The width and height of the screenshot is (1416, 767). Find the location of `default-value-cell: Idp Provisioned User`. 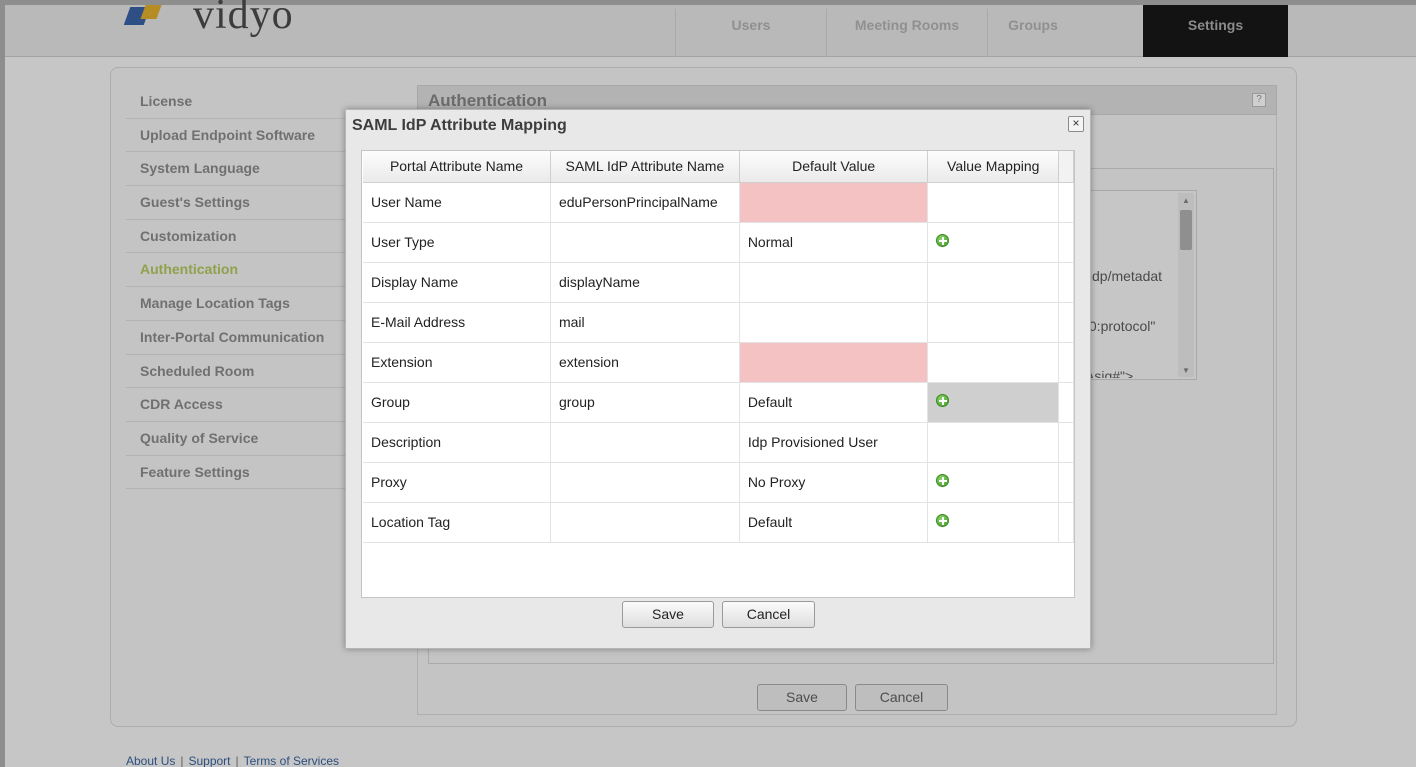

default-value-cell: Idp Provisioned User is located at coordinates (834, 442).